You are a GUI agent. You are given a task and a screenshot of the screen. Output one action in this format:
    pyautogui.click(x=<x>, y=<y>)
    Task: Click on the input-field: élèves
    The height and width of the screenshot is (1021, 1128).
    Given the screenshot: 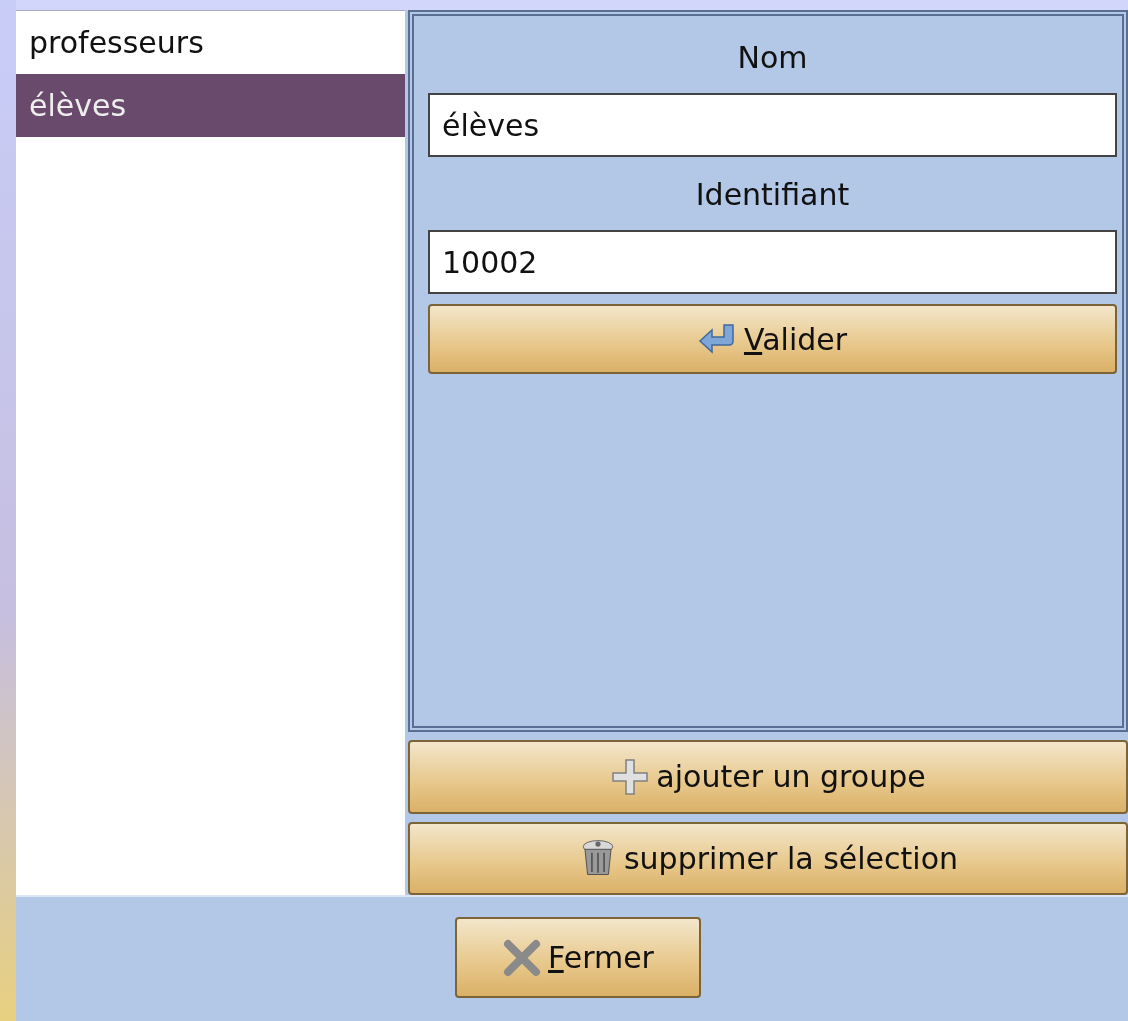 What is the action you would take?
    pyautogui.click(x=772, y=125)
    